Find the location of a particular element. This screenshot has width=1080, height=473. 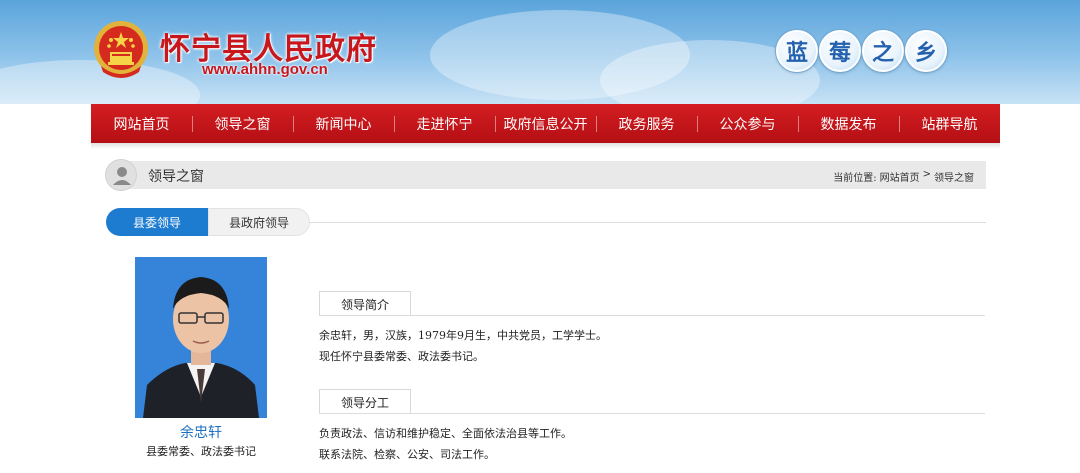

nav-item-data: 数据发布 is located at coordinates (848, 124).